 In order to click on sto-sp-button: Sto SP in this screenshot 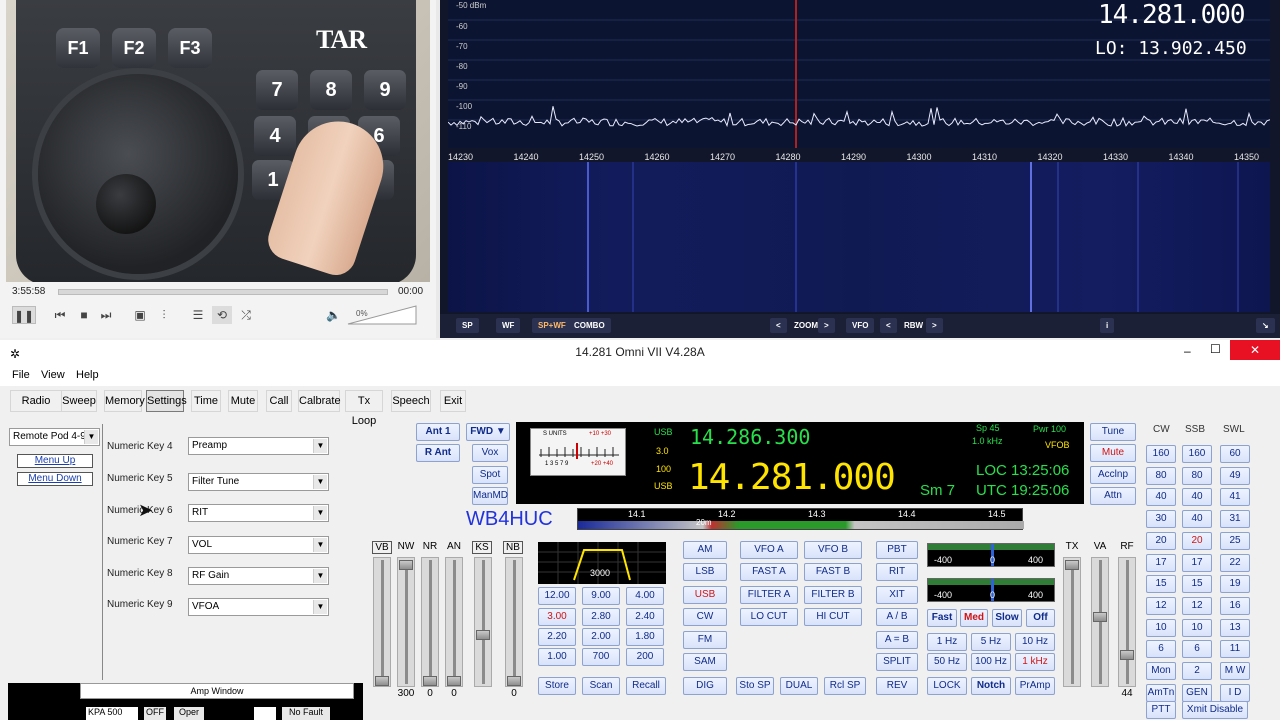, I will do `click(755, 686)`.